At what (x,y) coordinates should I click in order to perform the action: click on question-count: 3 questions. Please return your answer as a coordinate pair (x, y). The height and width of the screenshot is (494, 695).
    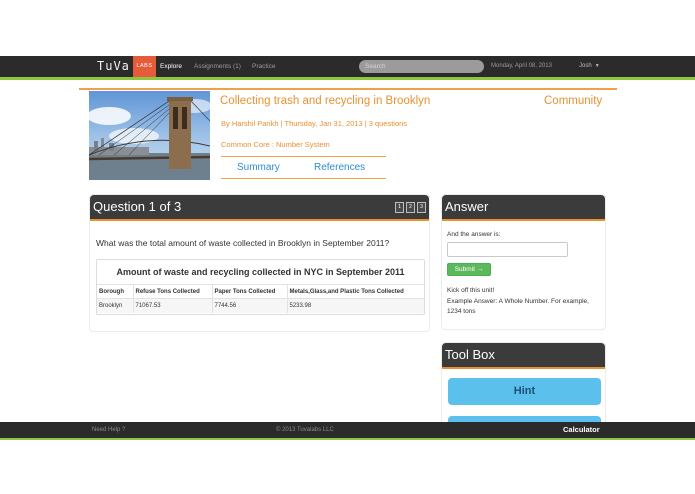
    Looking at the image, I should click on (388, 123).